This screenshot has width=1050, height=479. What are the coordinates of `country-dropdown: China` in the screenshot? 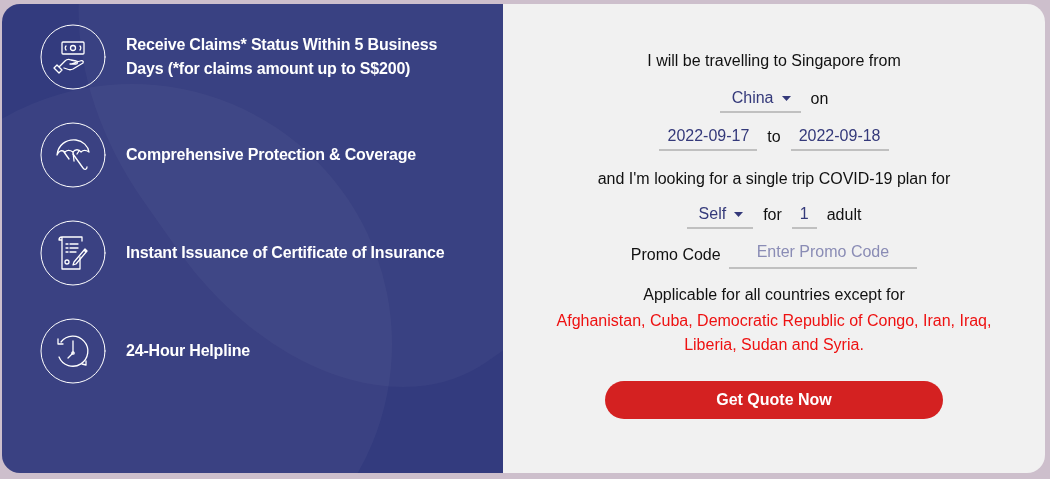 It's located at (760, 99).